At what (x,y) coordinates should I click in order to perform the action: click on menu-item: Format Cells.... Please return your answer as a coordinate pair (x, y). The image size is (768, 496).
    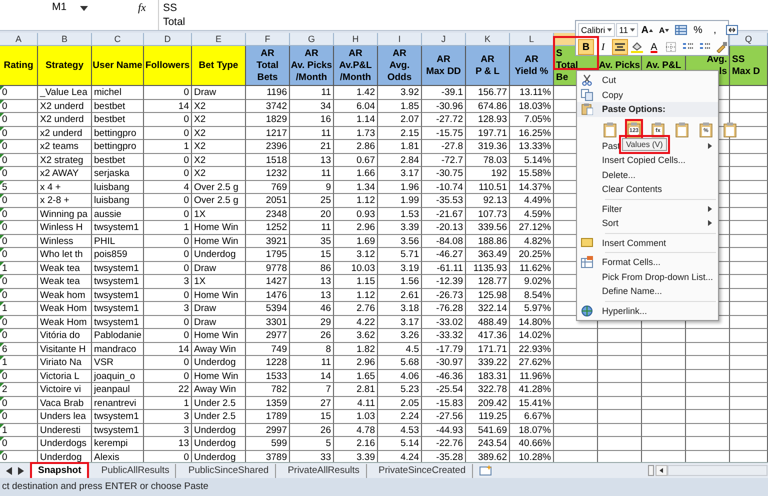
    Looking at the image, I should click on (619, 262).